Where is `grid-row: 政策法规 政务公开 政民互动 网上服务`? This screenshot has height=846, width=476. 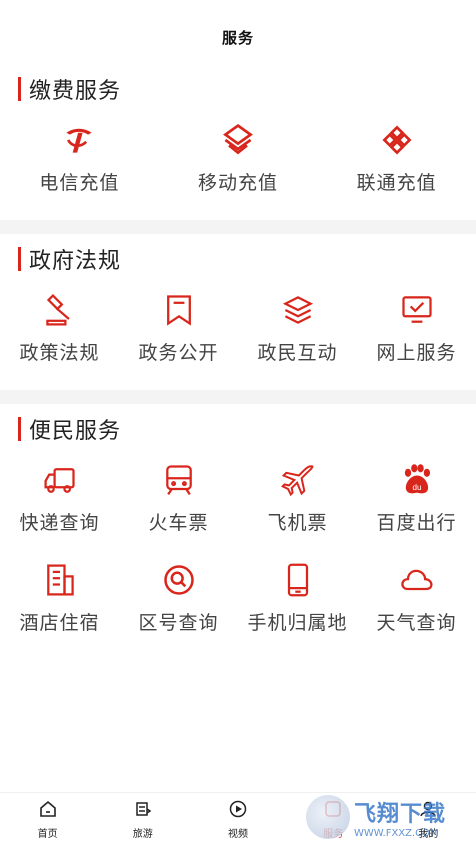
grid-row: 政策法规 政务公开 政民互动 网上服务 is located at coordinates (238, 333).